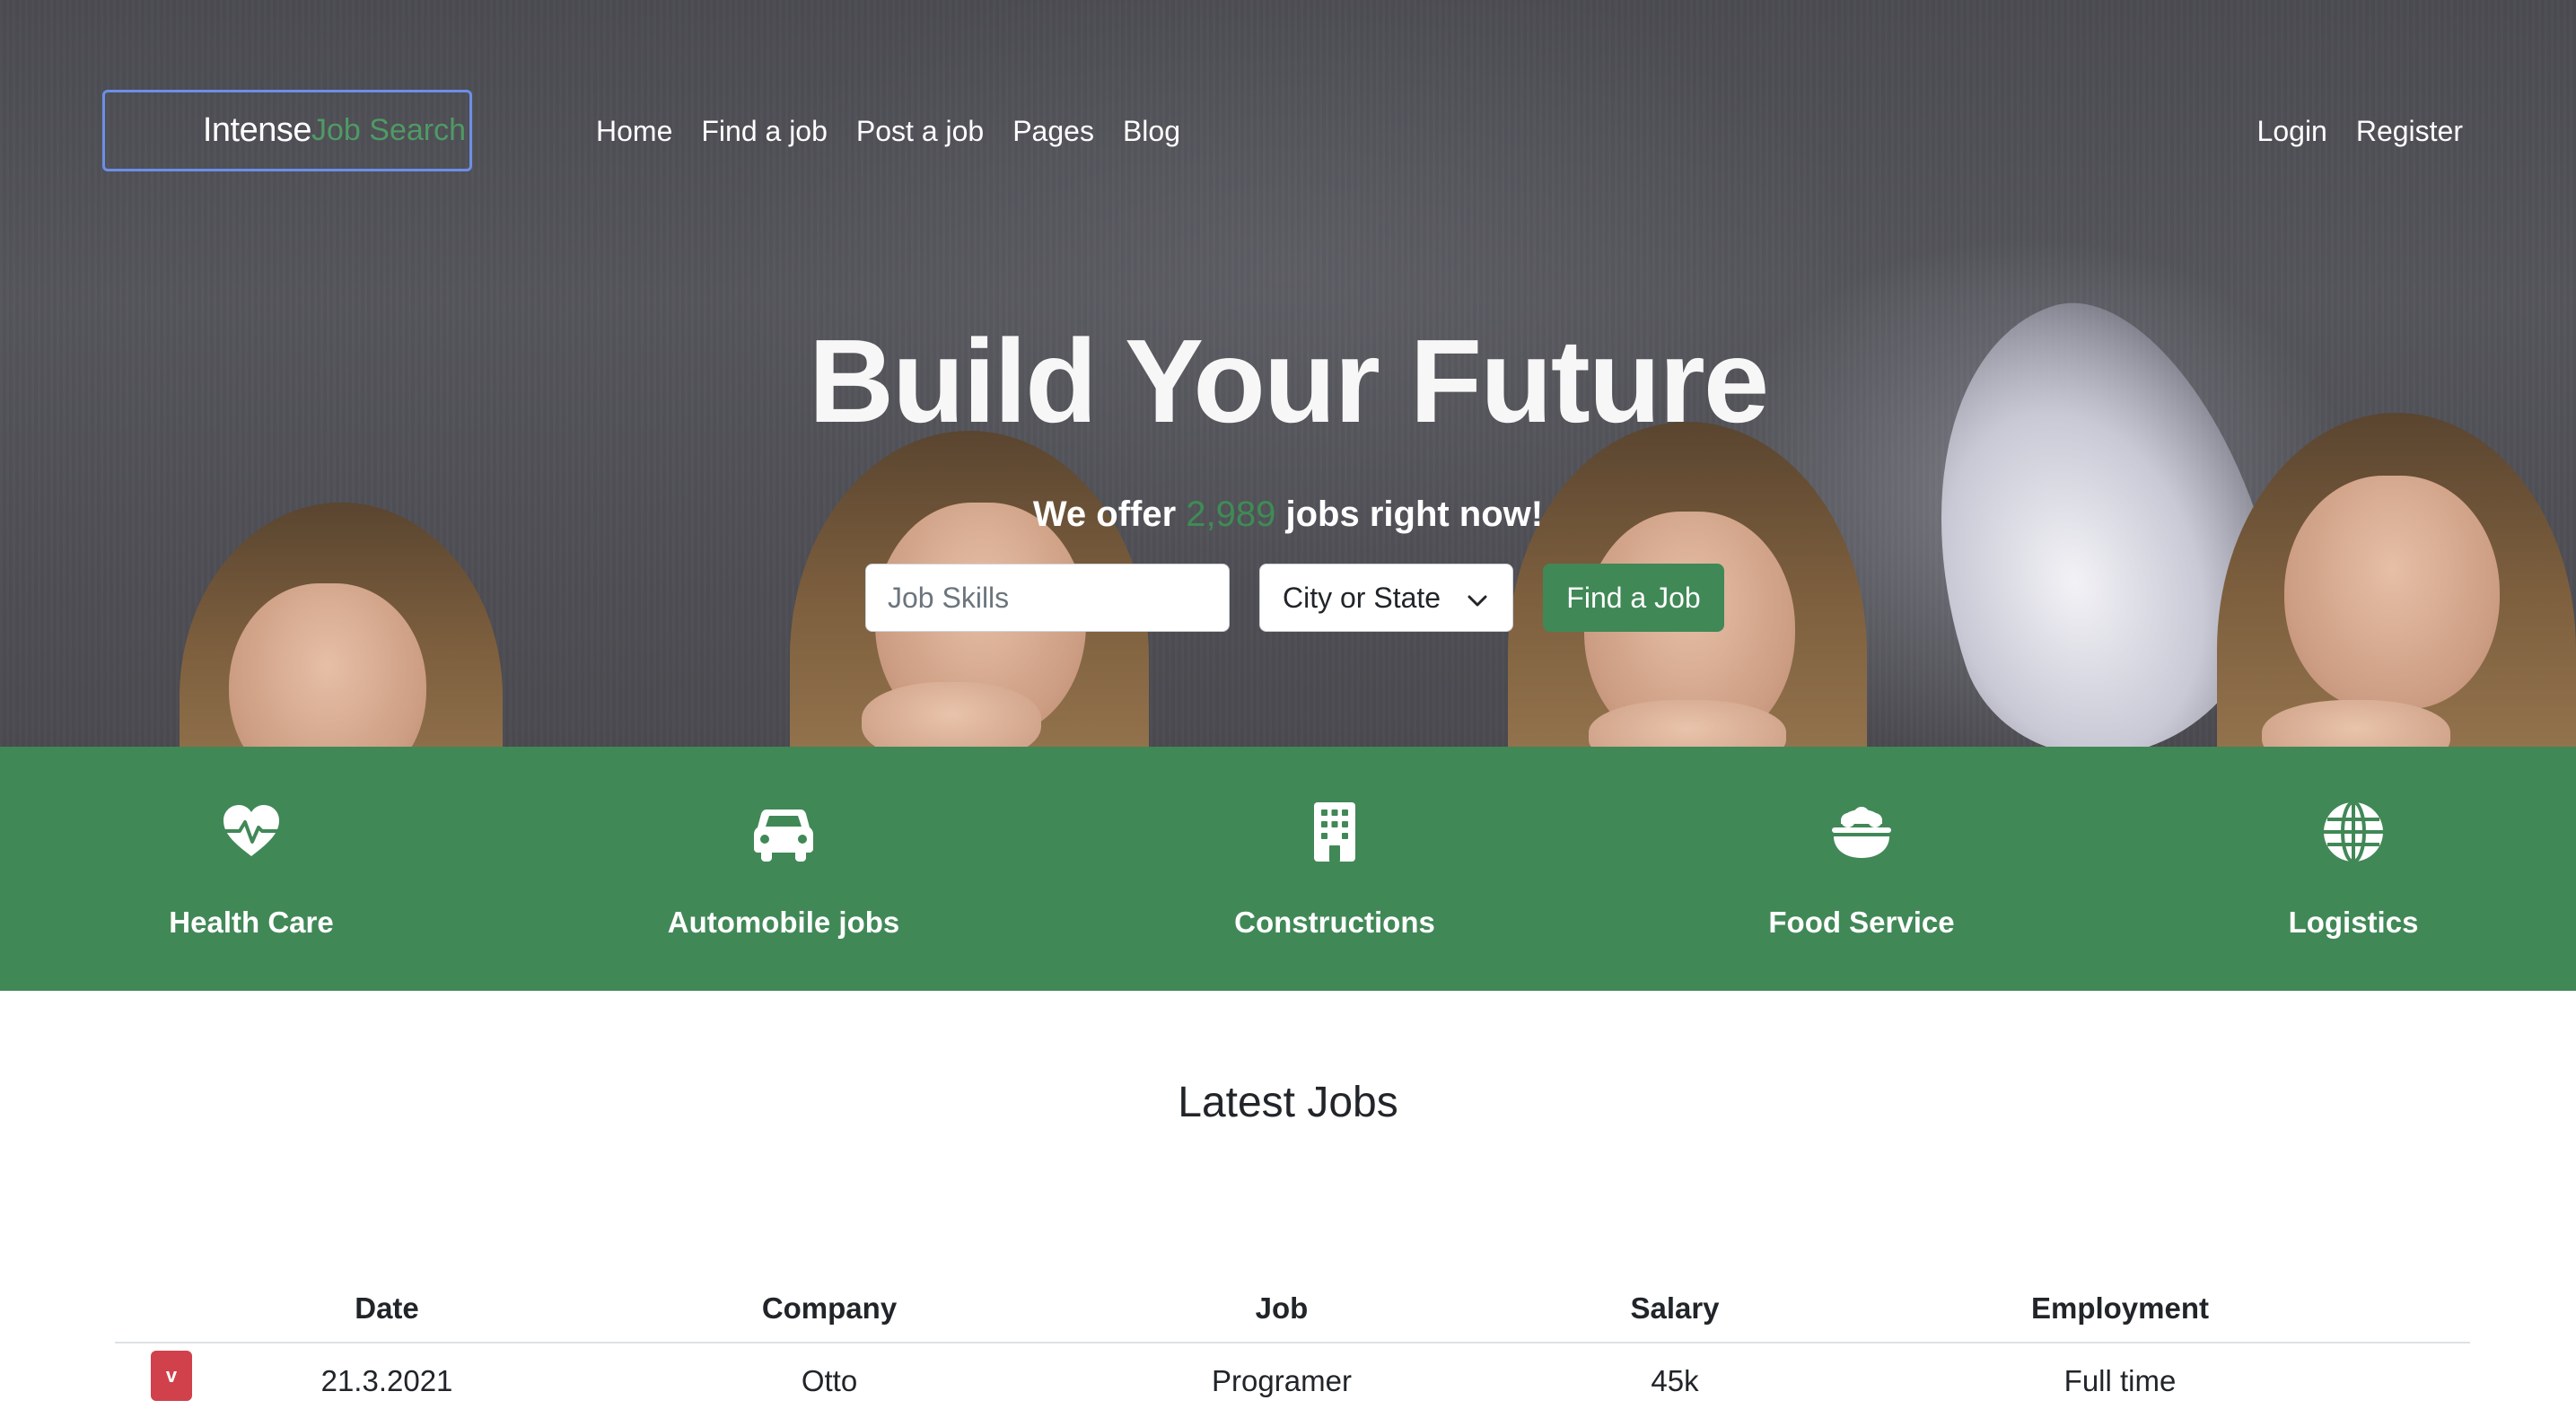  I want to click on category-label: Health Care, so click(251, 922).